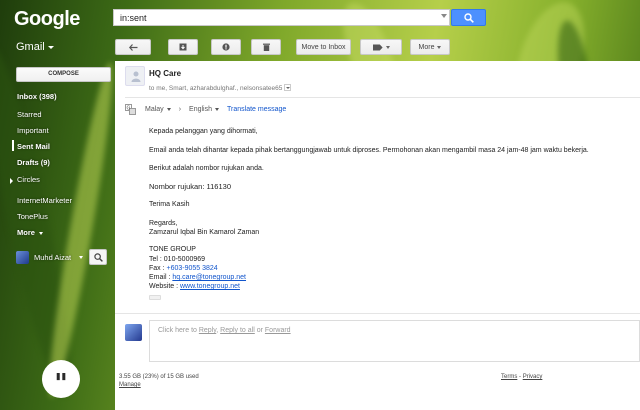  I want to click on search-people-button, so click(98, 257).